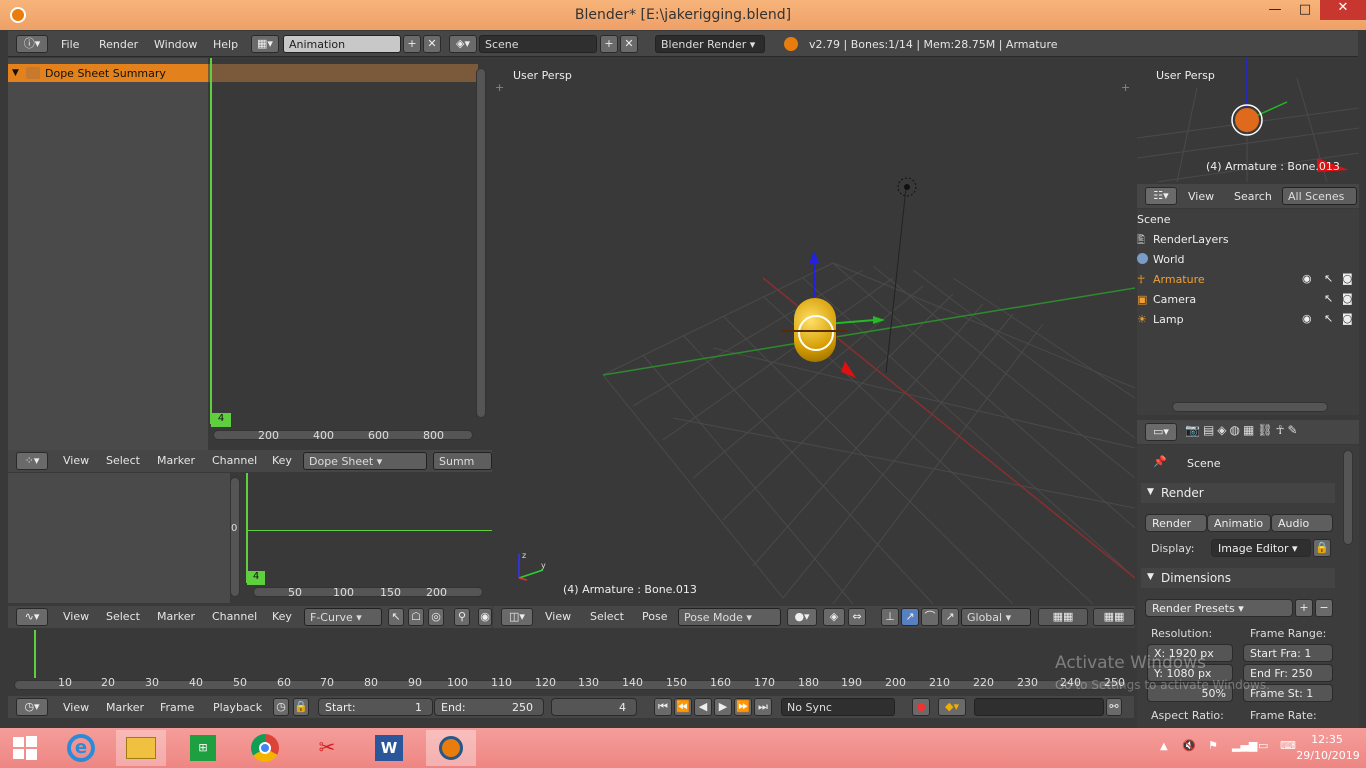  I want to click on flag-icon: ⚑, so click(1213, 745).